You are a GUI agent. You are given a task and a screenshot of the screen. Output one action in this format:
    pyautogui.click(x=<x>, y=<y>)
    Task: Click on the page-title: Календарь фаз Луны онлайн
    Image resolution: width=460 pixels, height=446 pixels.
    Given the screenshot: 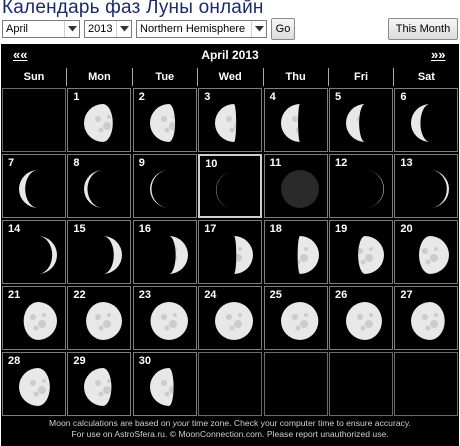 What is the action you would take?
    pyautogui.click(x=133, y=9)
    